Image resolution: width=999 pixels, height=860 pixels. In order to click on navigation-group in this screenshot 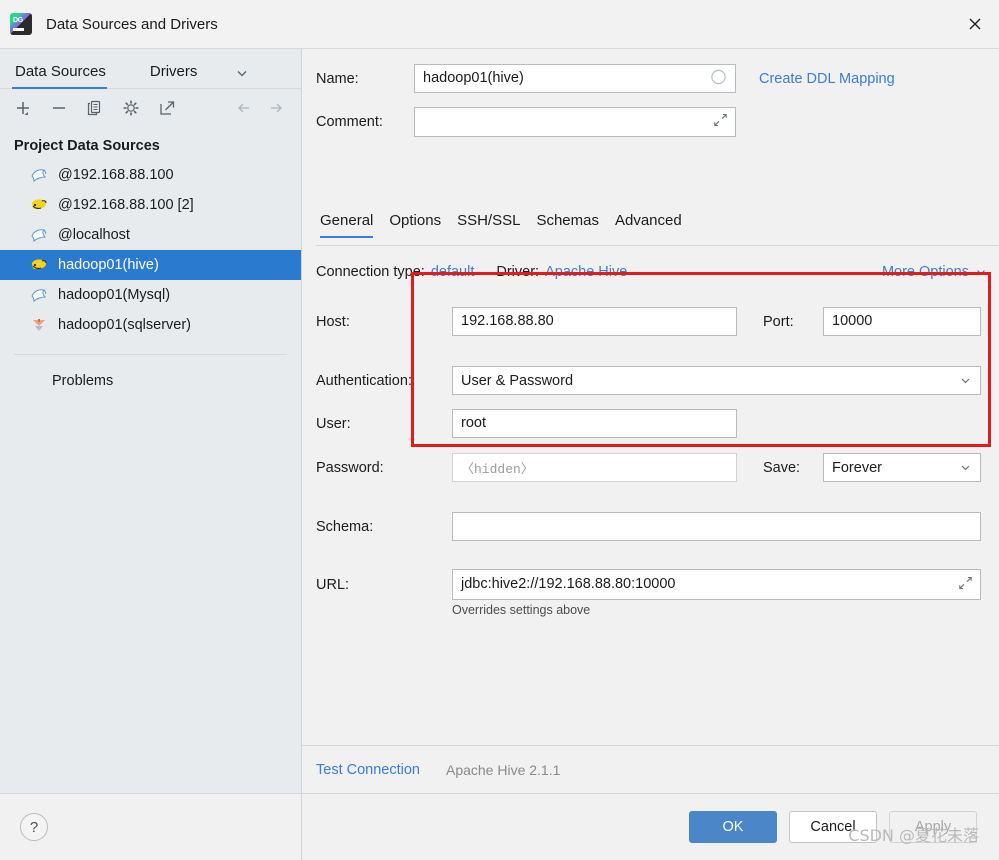, I will do `click(267, 108)`.